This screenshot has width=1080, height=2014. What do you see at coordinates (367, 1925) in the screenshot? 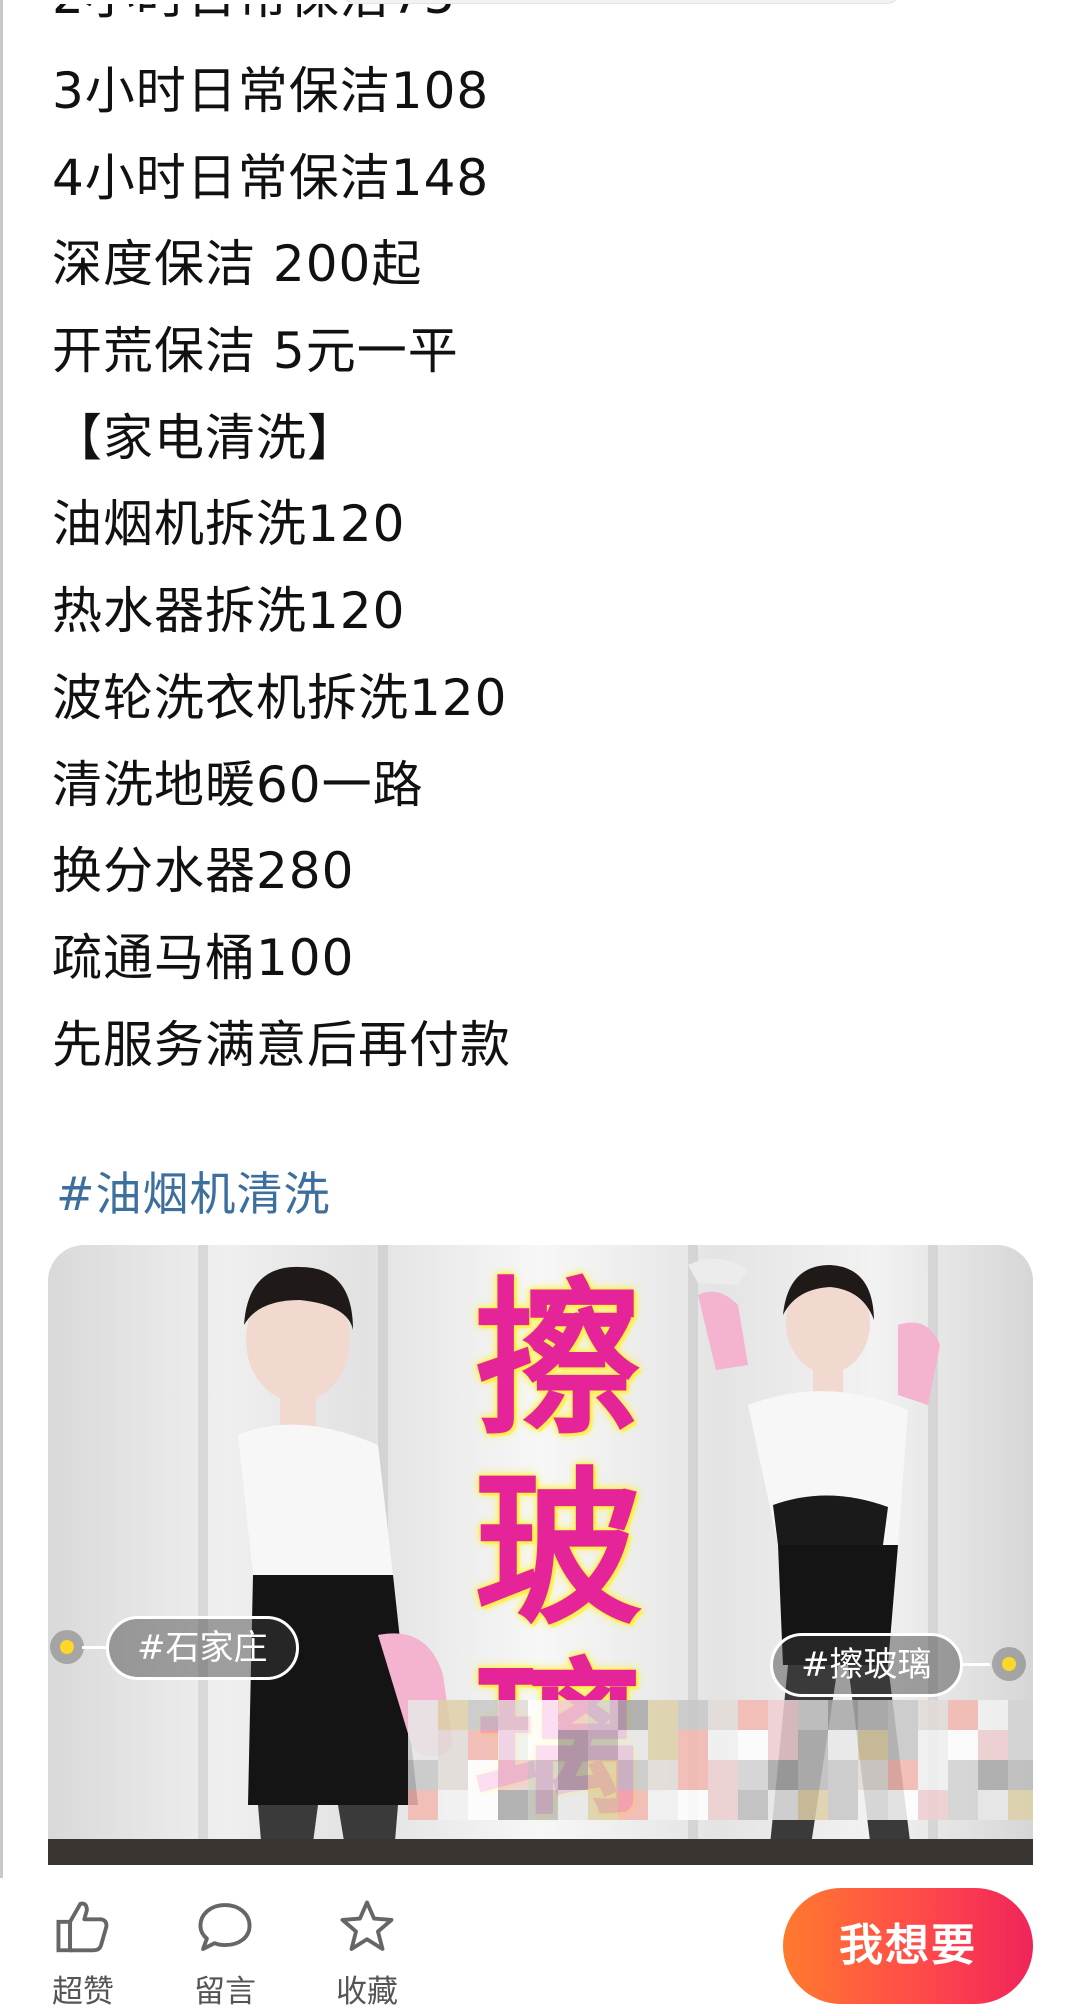
I see `star-icon` at bounding box center [367, 1925].